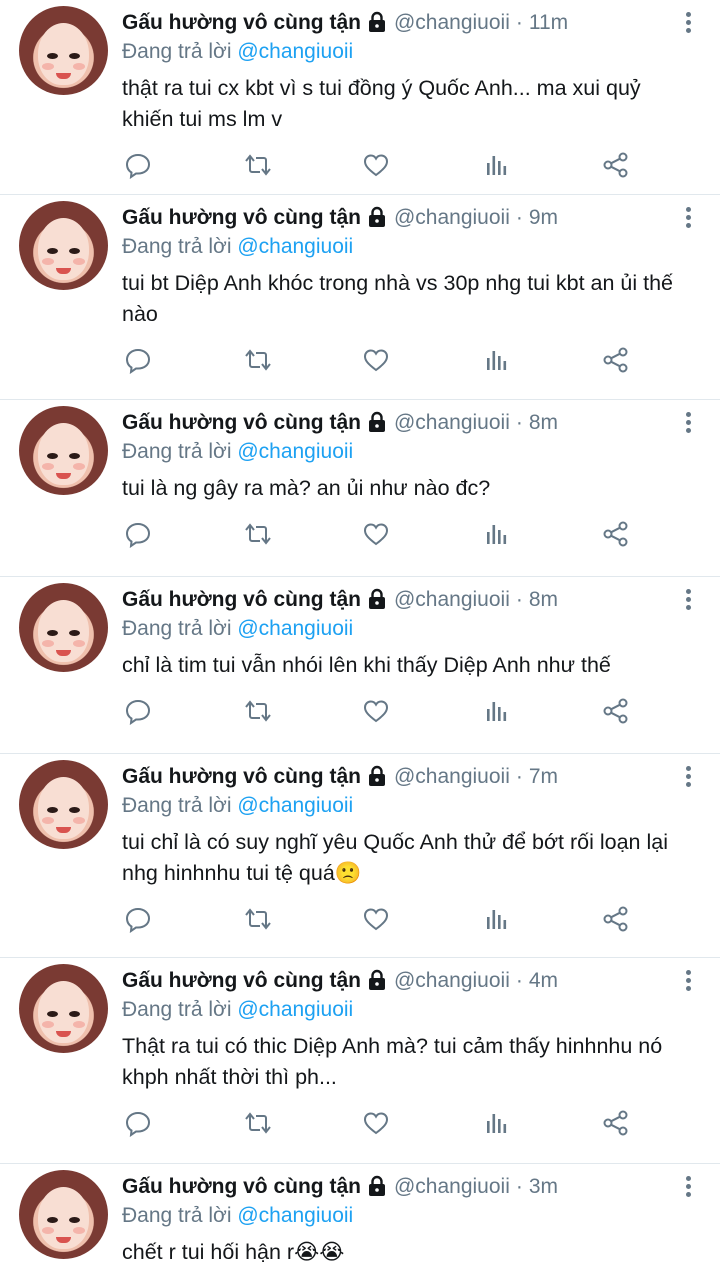 This screenshot has height=1280, width=720. What do you see at coordinates (233, 1252) in the screenshot?
I see `tweet-text: chết r tui hối hận r😭😭` at bounding box center [233, 1252].